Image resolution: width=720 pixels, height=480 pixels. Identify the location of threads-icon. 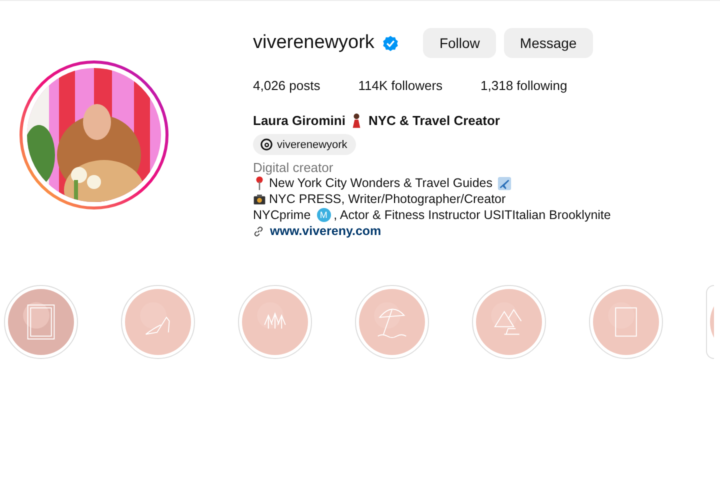
(266, 144).